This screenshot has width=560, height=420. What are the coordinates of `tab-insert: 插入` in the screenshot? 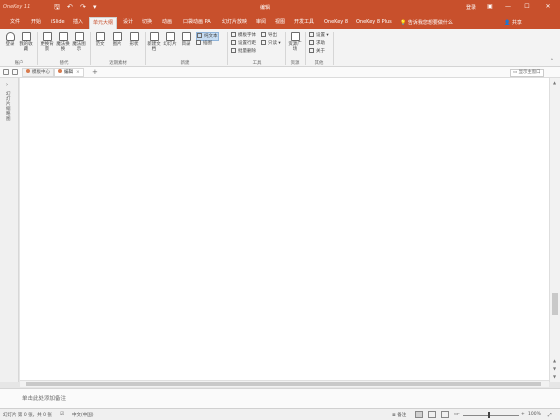 It's located at (78, 23).